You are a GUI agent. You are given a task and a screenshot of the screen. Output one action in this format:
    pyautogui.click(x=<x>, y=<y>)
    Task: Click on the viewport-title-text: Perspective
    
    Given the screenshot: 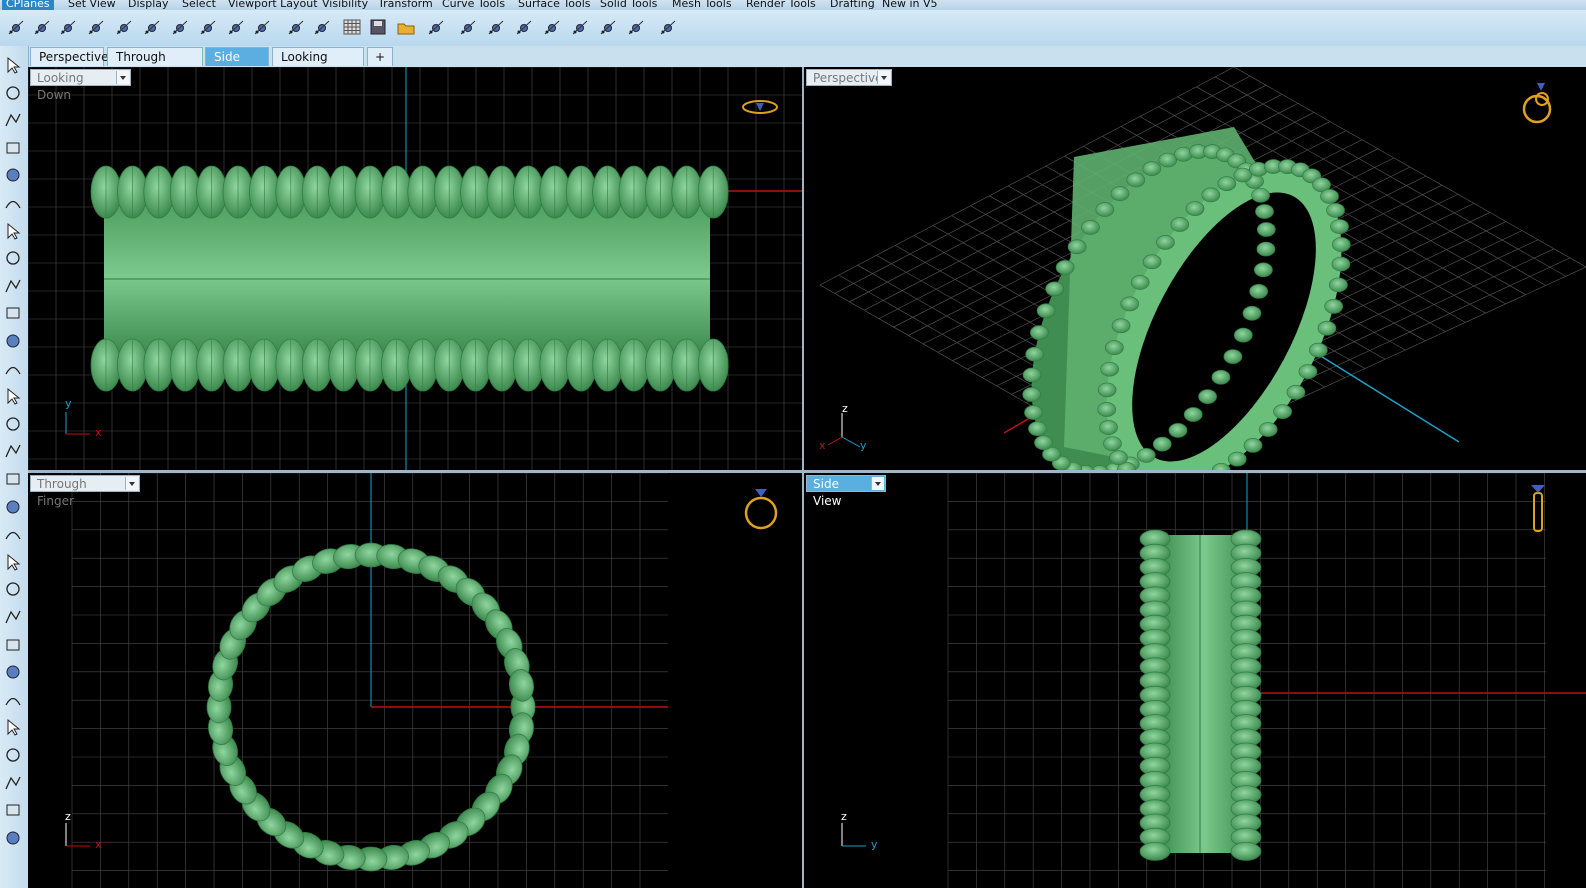 What is the action you would take?
    pyautogui.click(x=848, y=78)
    